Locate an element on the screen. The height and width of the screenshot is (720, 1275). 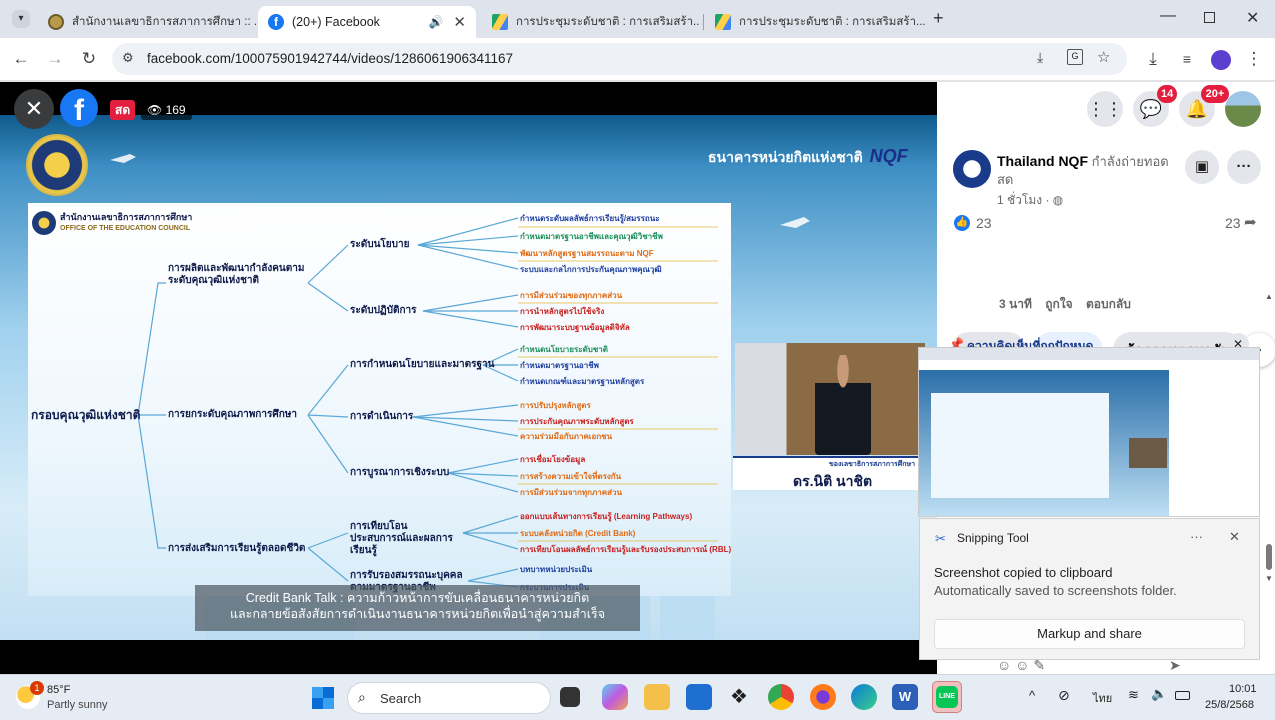
close-tab-icon: ✕ is located at coordinates (459, 22).